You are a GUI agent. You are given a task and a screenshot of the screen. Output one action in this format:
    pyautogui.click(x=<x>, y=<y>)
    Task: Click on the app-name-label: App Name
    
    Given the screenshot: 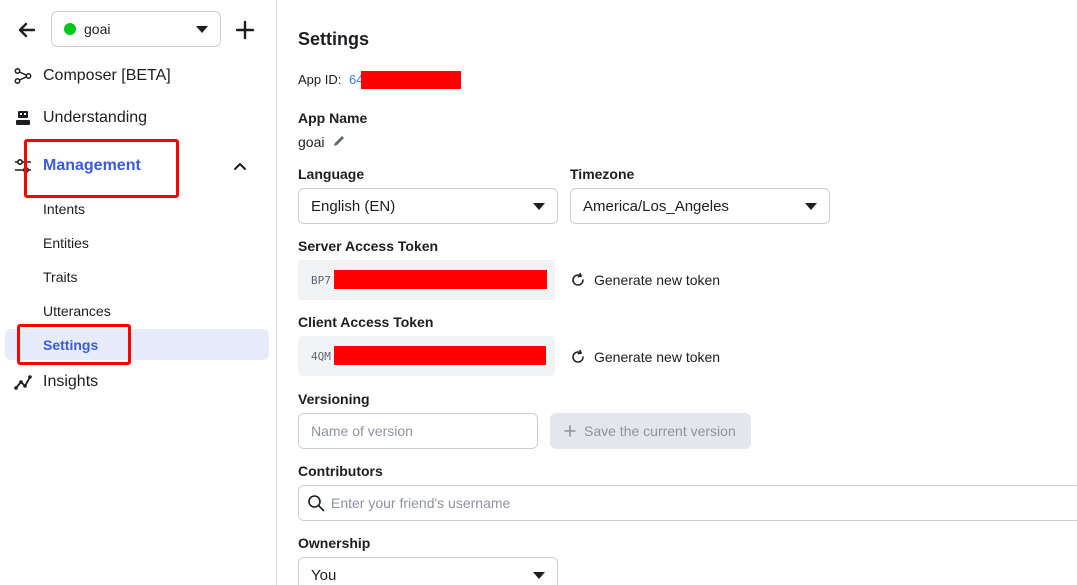 What is the action you would take?
    pyautogui.click(x=333, y=118)
    